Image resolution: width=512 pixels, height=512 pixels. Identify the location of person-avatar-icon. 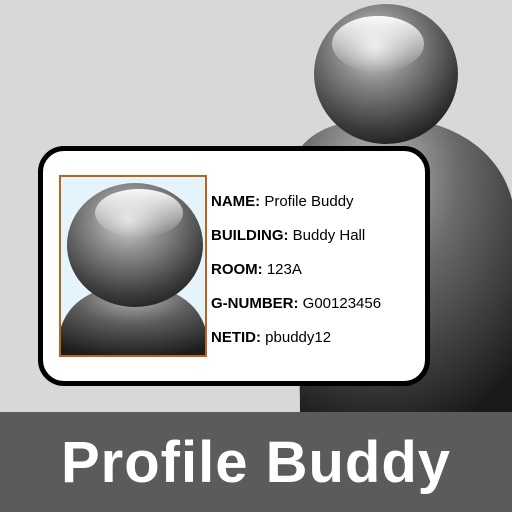
(133, 269).